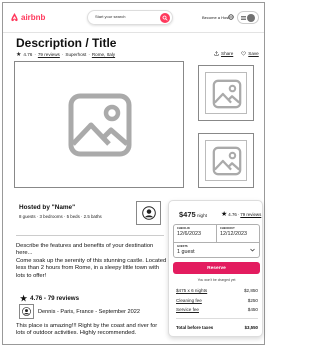 The image size is (320, 347). I want to click on globe-icon, so click(231, 17).